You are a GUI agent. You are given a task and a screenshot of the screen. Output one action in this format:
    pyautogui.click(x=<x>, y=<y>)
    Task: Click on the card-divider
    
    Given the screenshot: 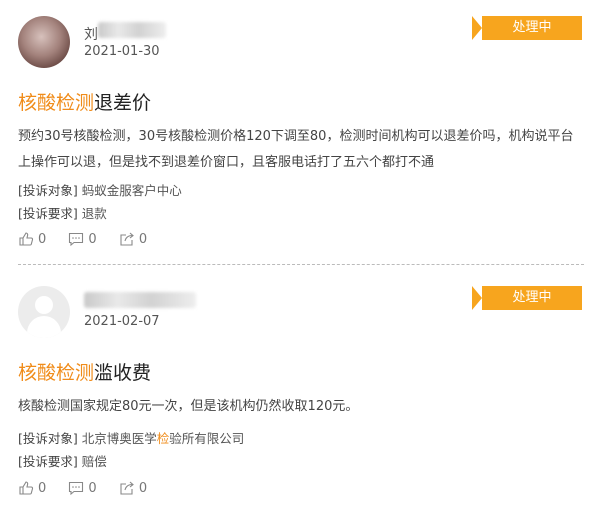 What is the action you would take?
    pyautogui.click(x=301, y=264)
    